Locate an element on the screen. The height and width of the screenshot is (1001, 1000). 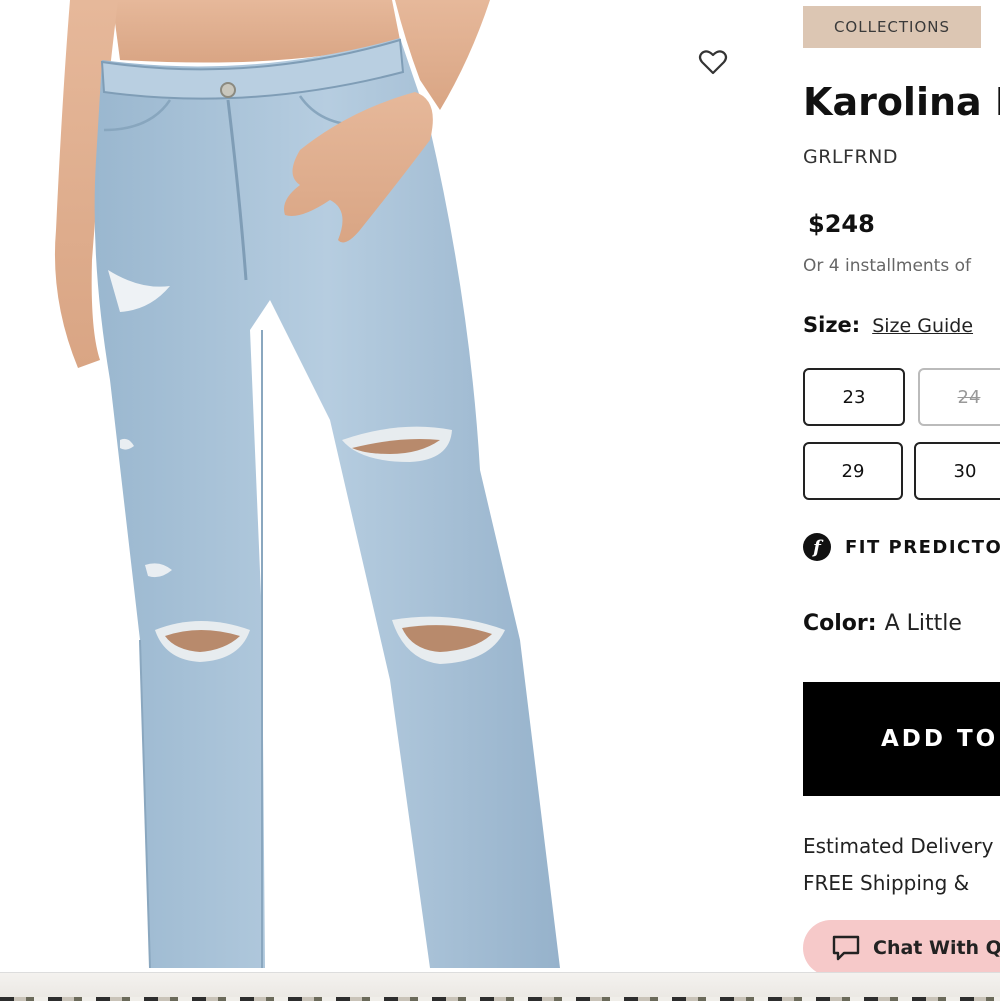
add-to-bag-button: ADD TO is located at coordinates (901, 739).